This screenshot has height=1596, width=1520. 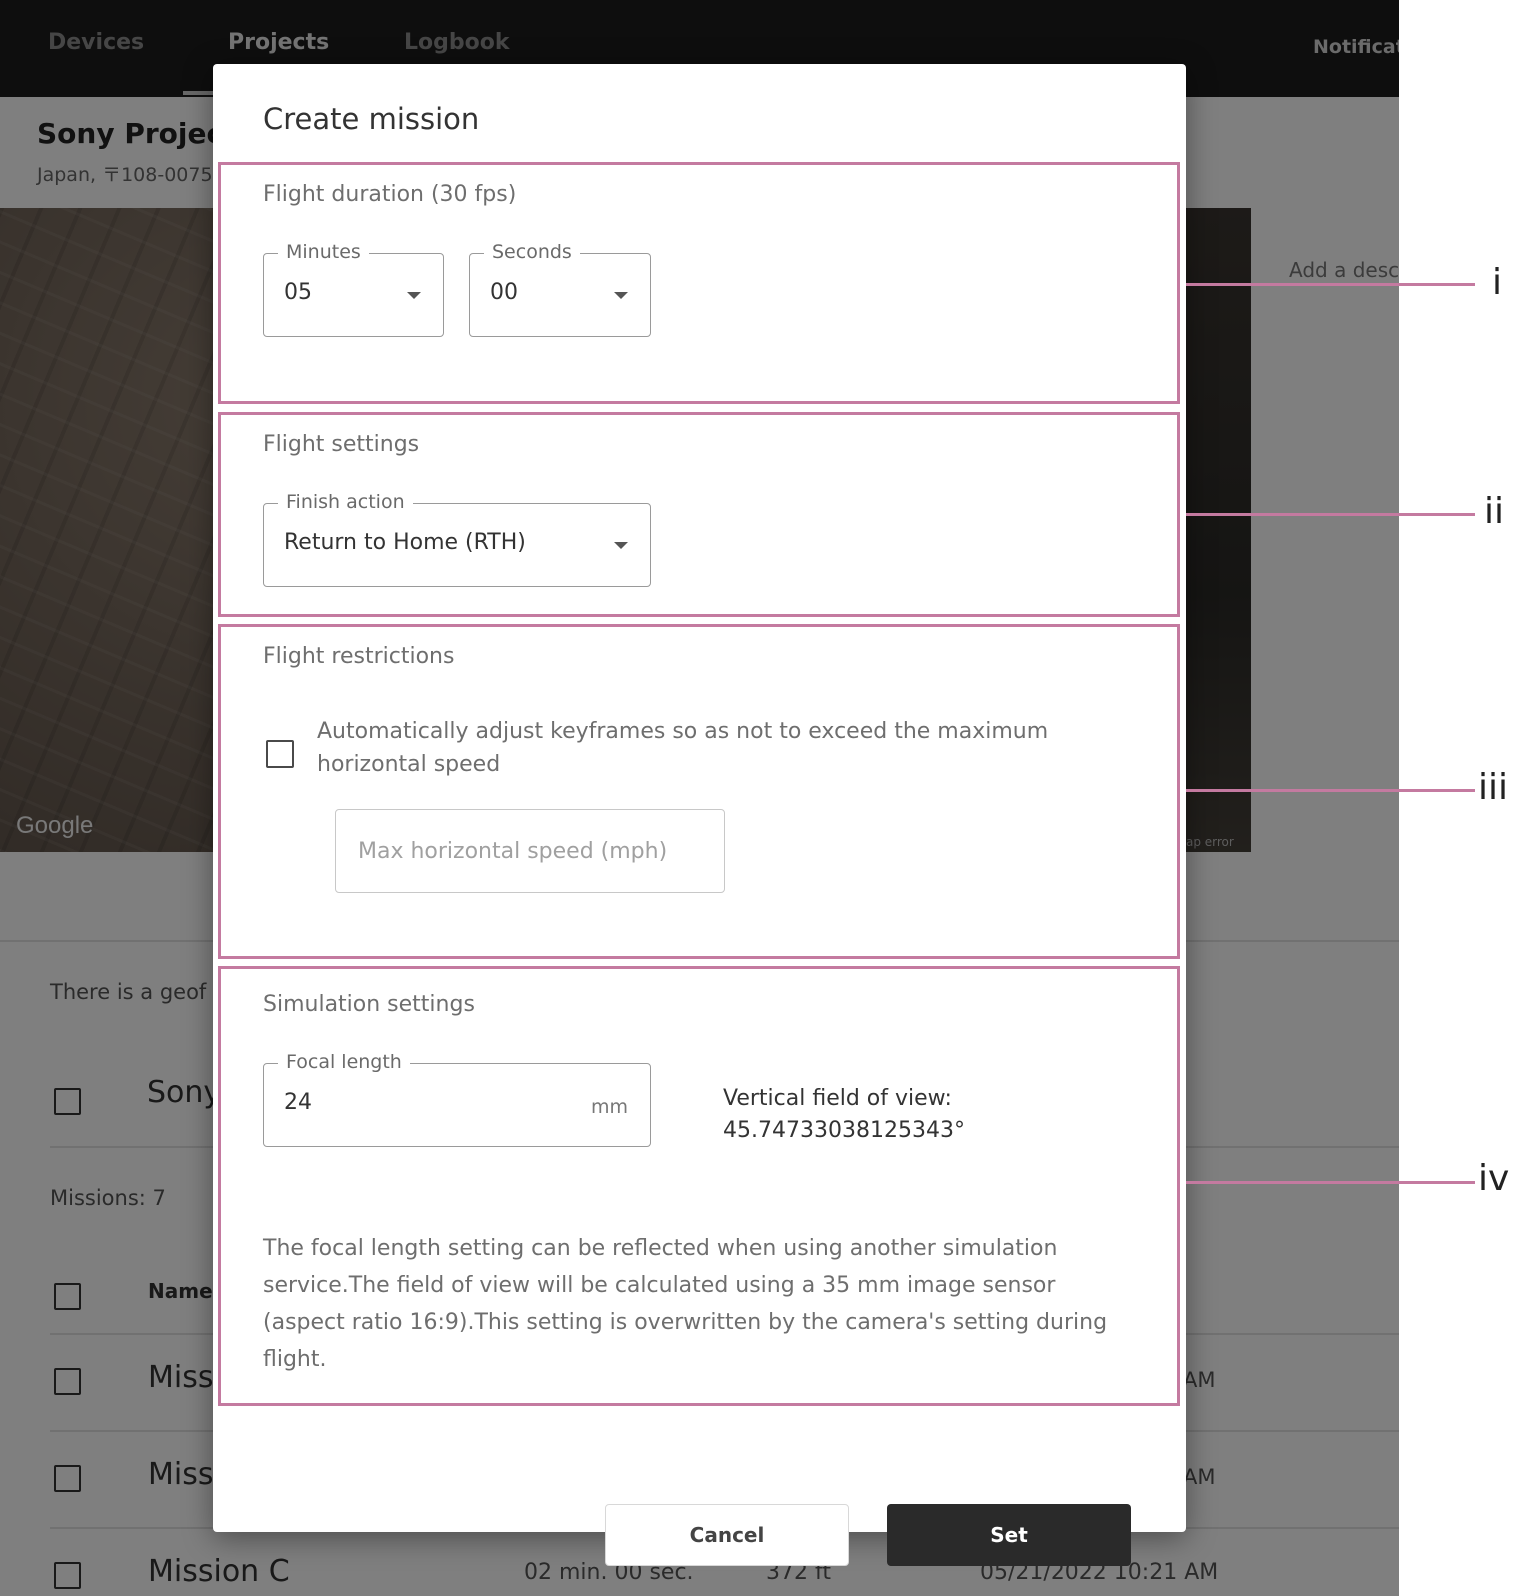 What do you see at coordinates (405, 542) in the screenshot?
I see `finish-action-value: Return to Home (RTH)` at bounding box center [405, 542].